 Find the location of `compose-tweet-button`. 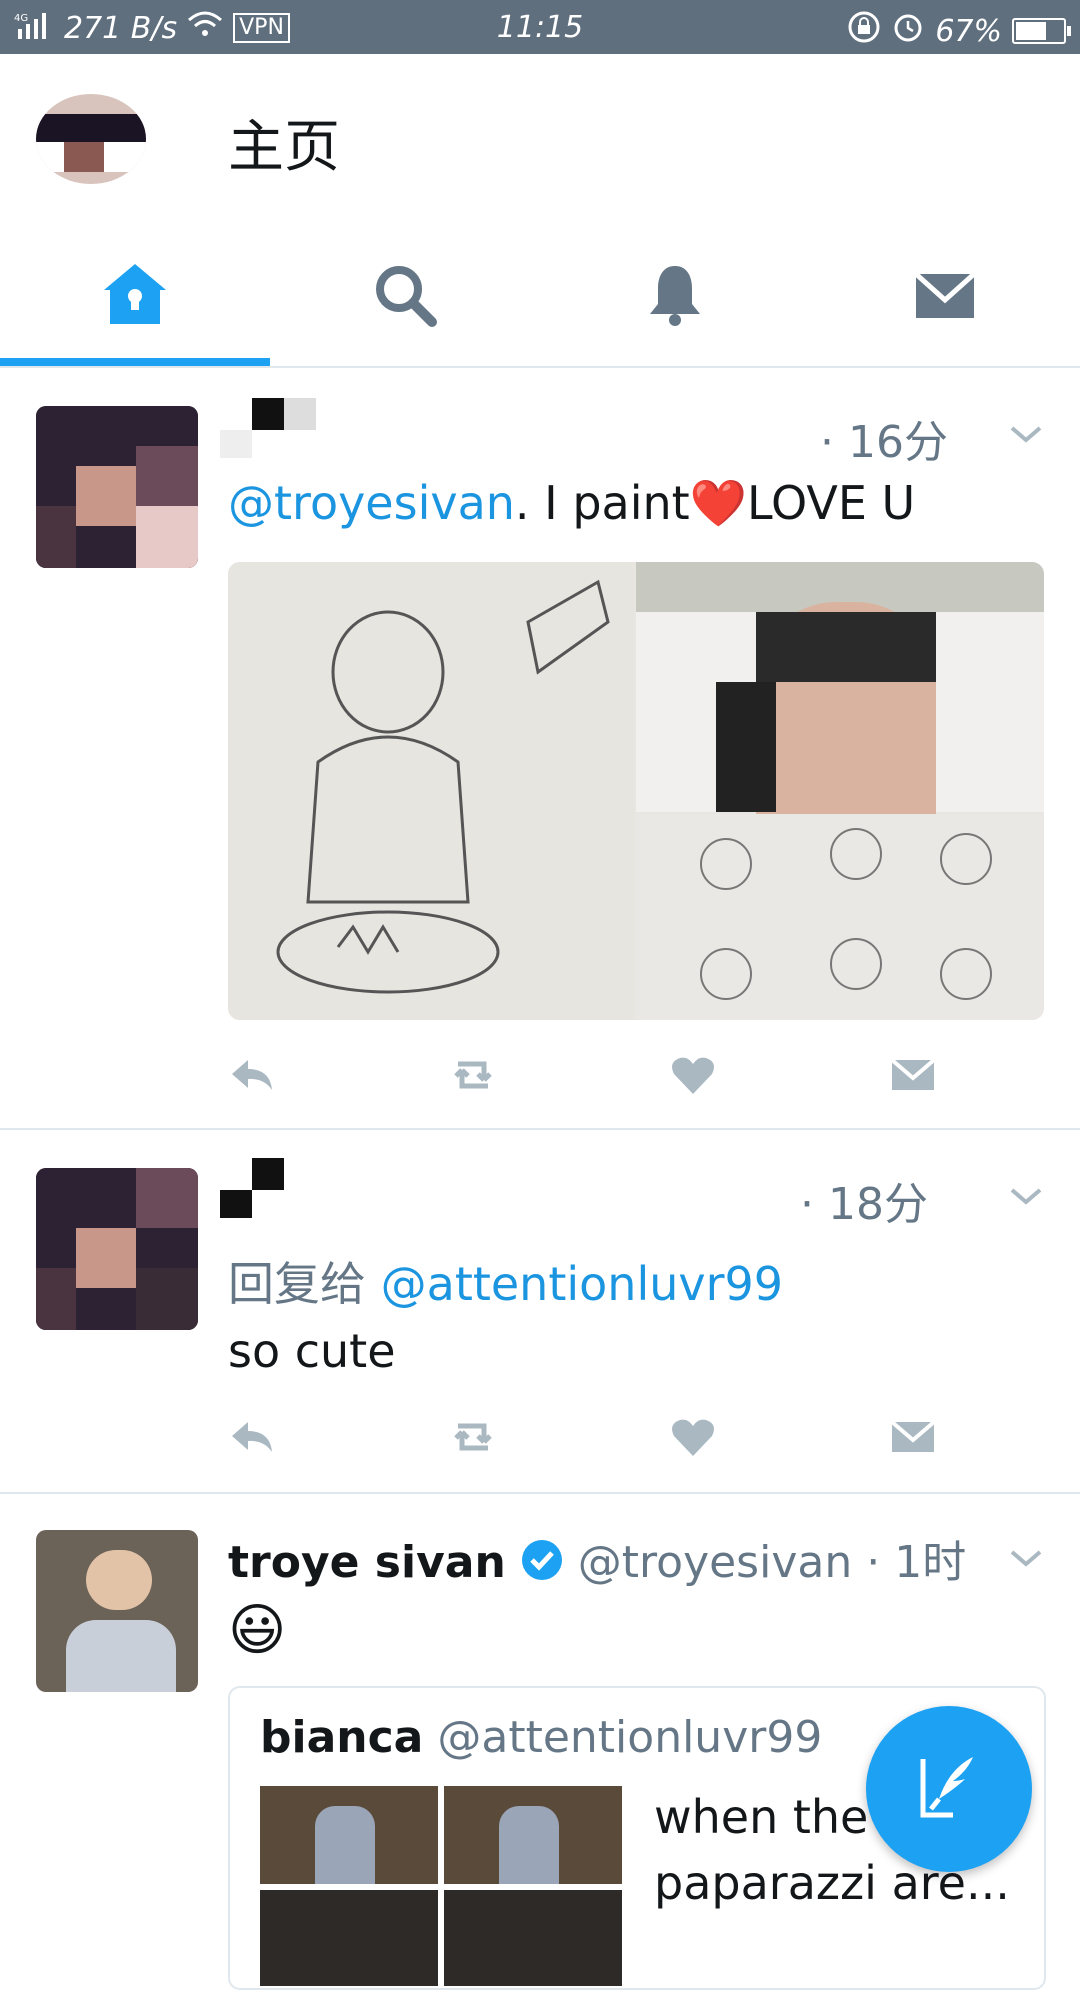

compose-tweet-button is located at coordinates (949, 1789).